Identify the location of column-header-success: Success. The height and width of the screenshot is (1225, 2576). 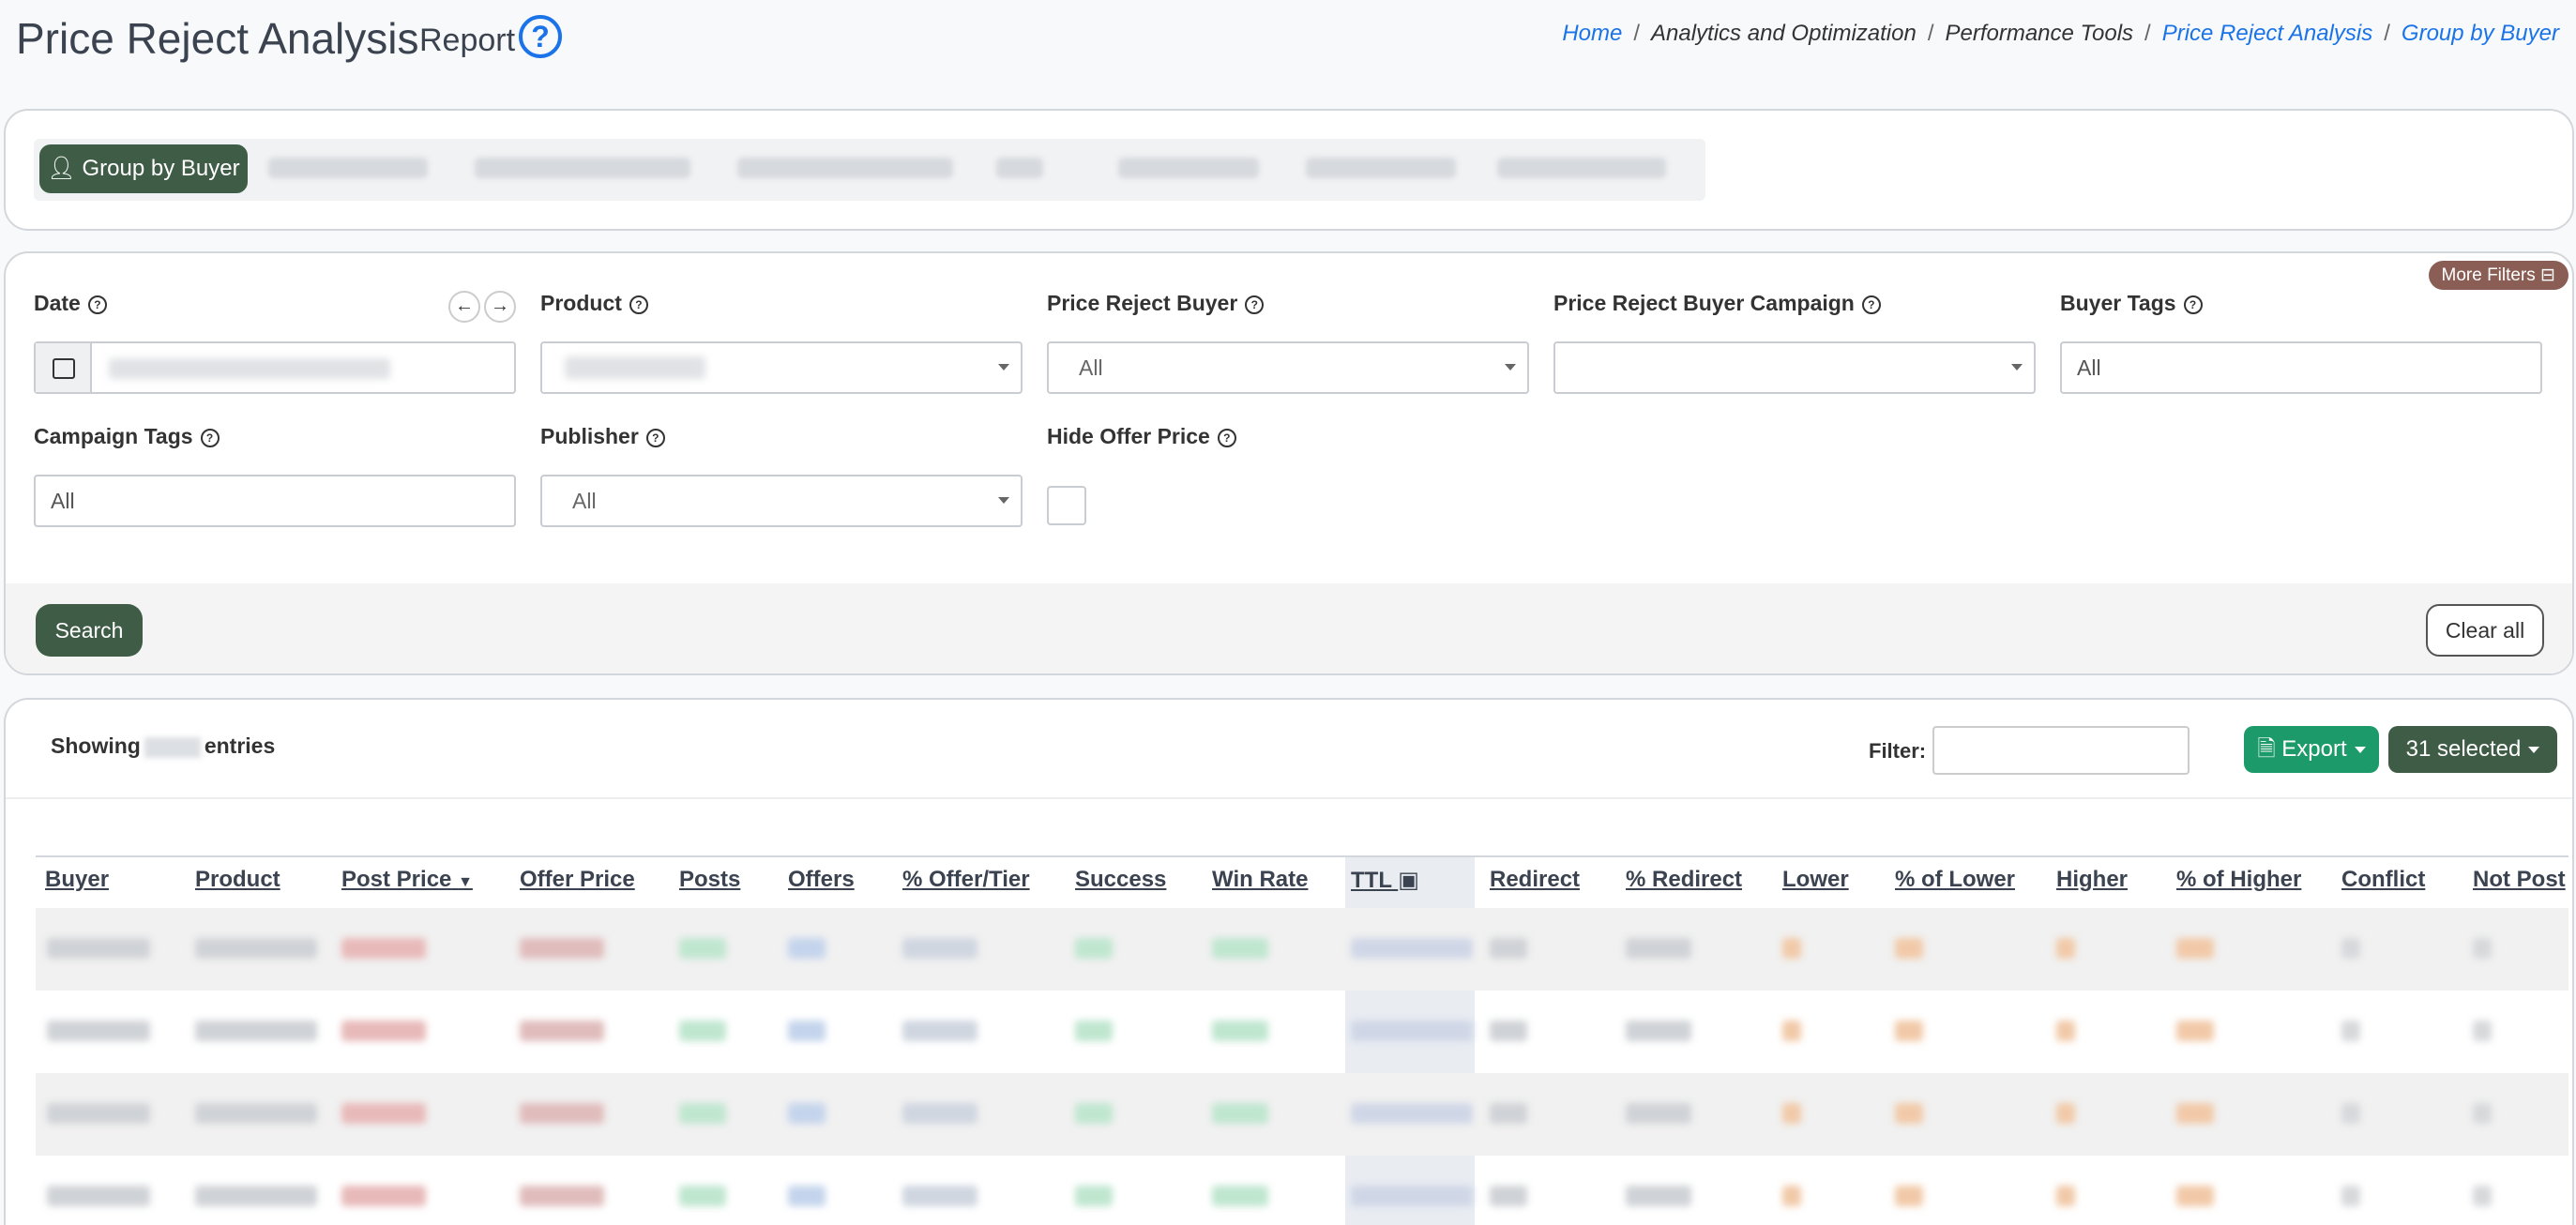
(1120, 880).